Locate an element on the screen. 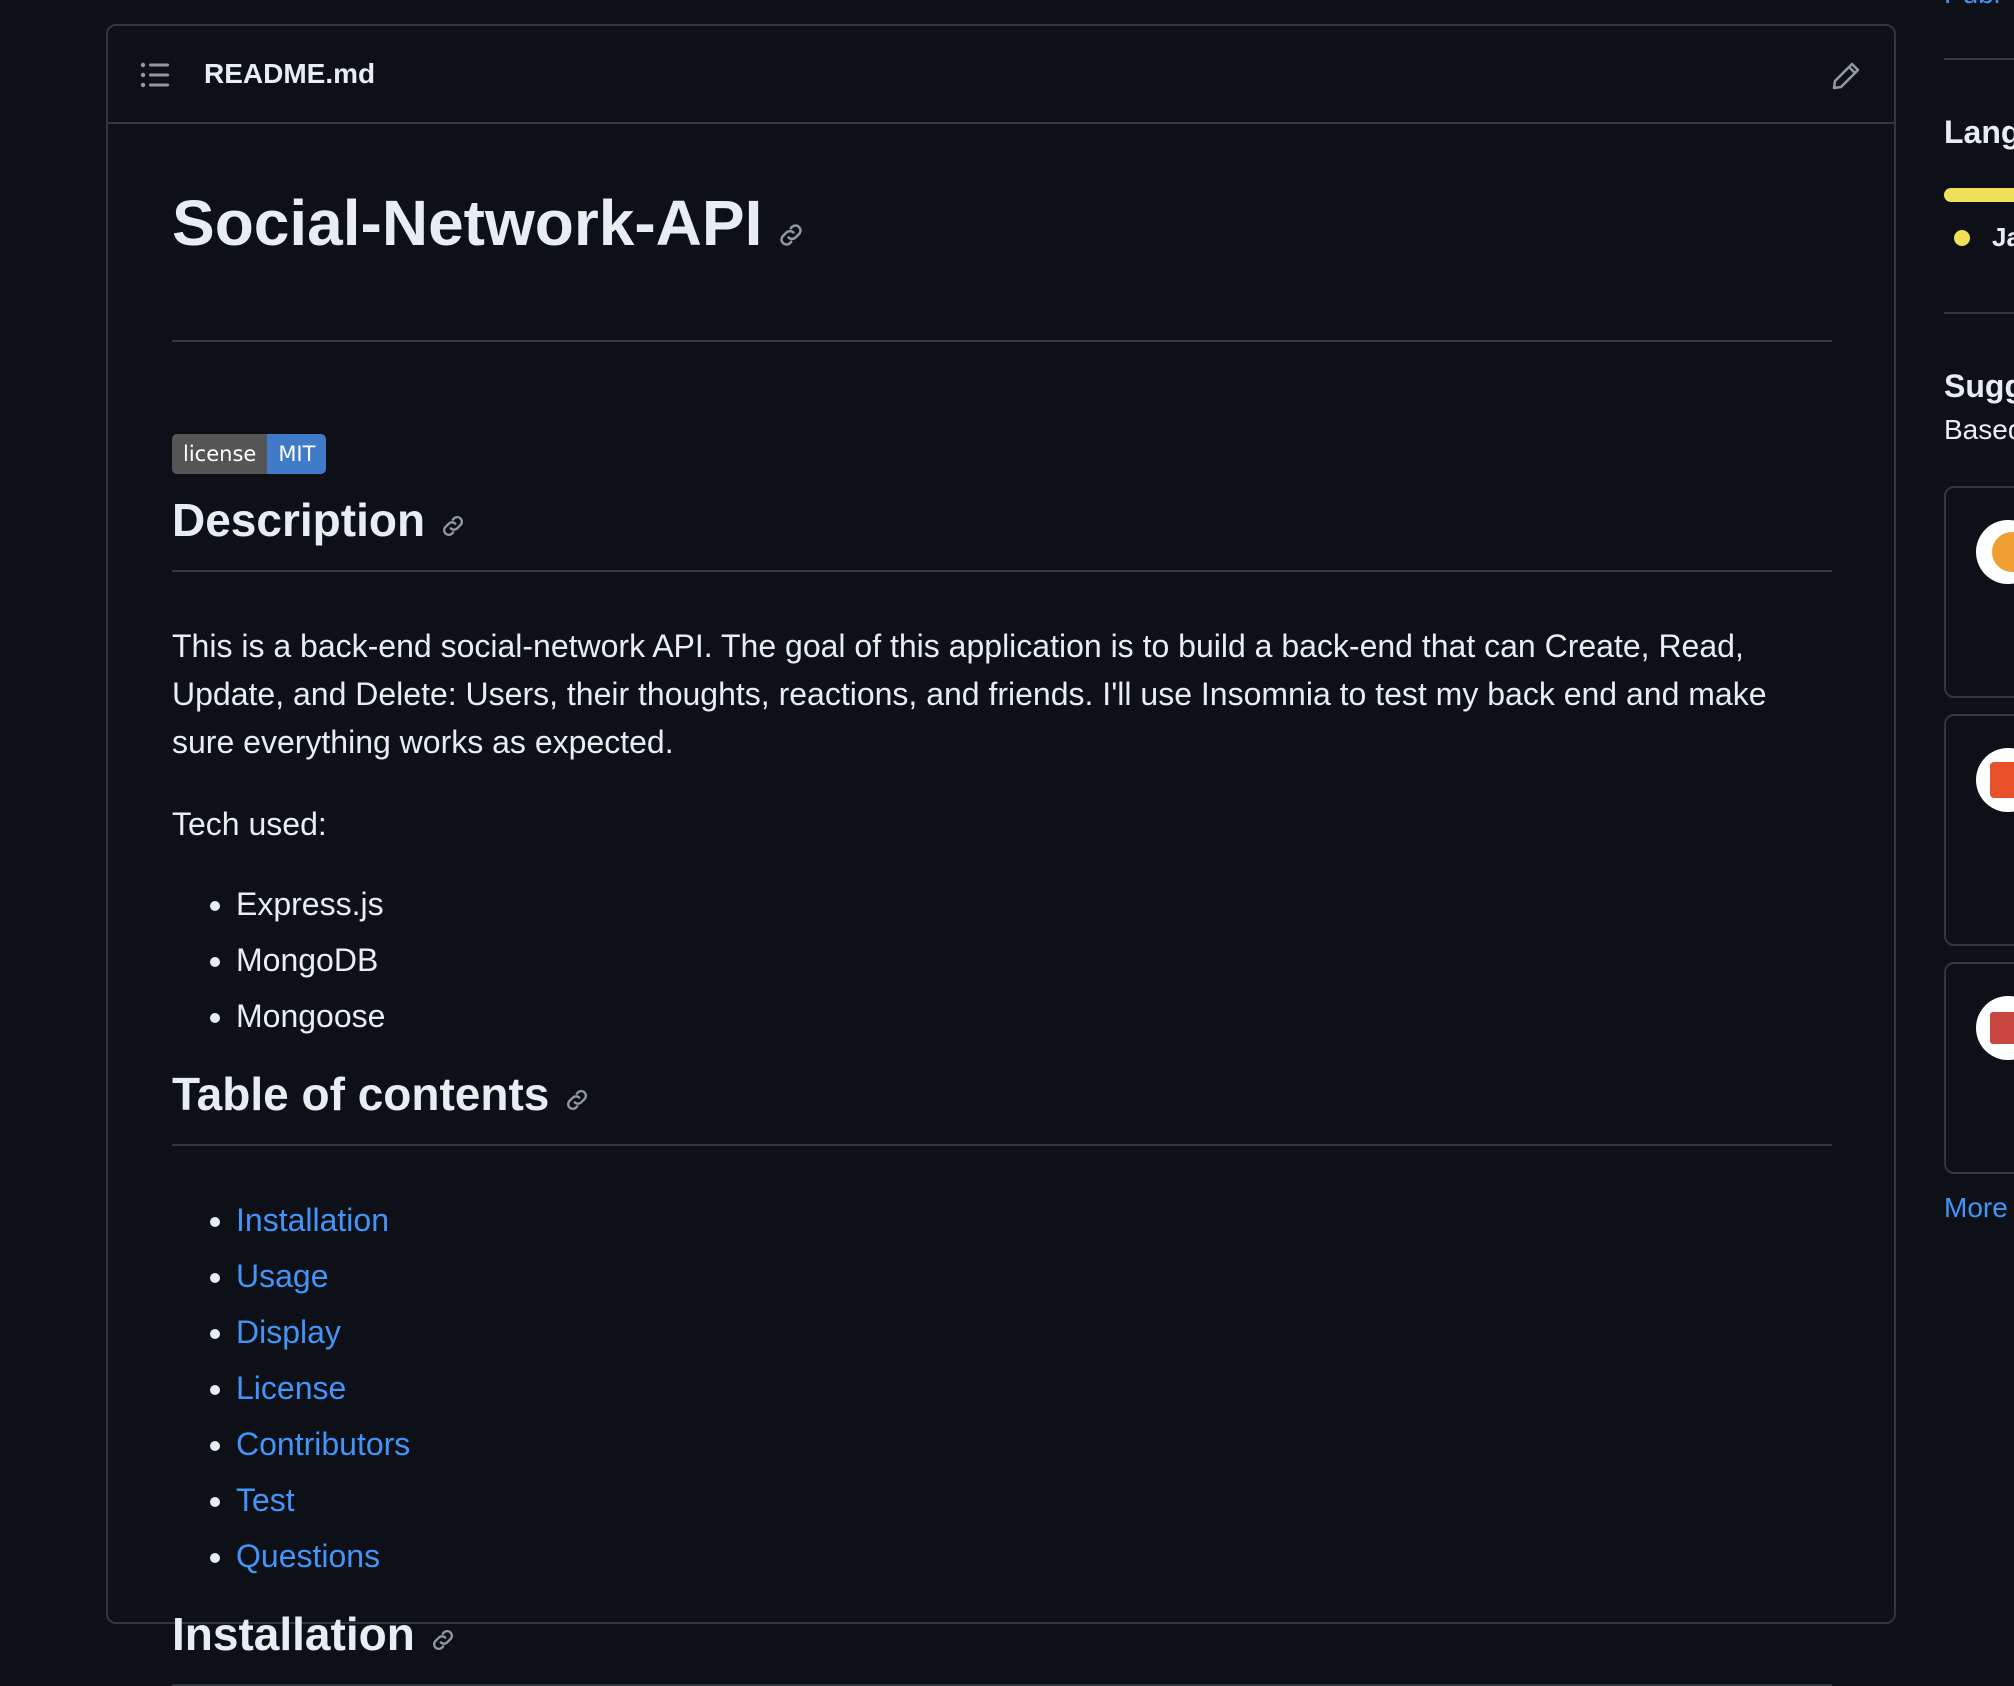  readme-filename: README.md is located at coordinates (289, 74).